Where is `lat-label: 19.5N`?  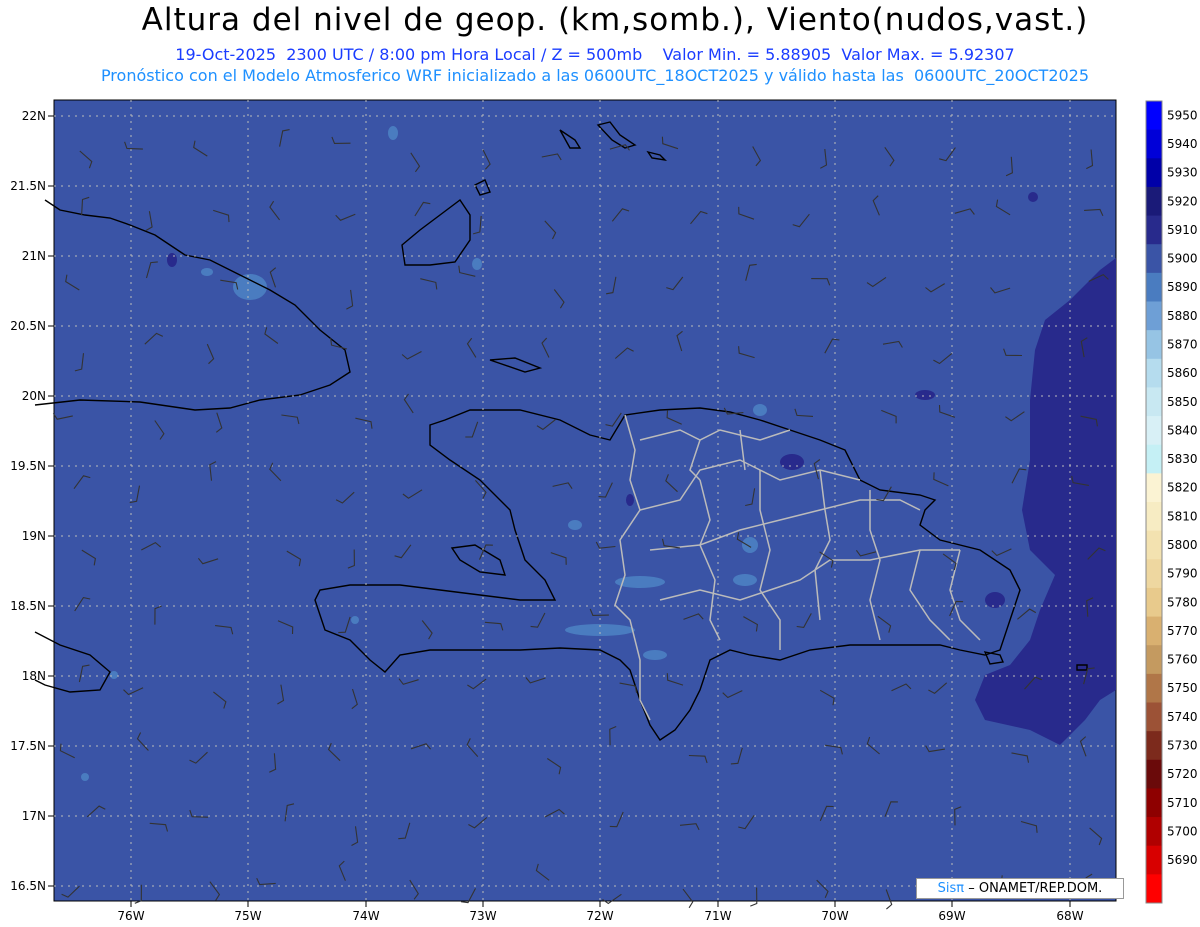 lat-label: 19.5N is located at coordinates (28, 466).